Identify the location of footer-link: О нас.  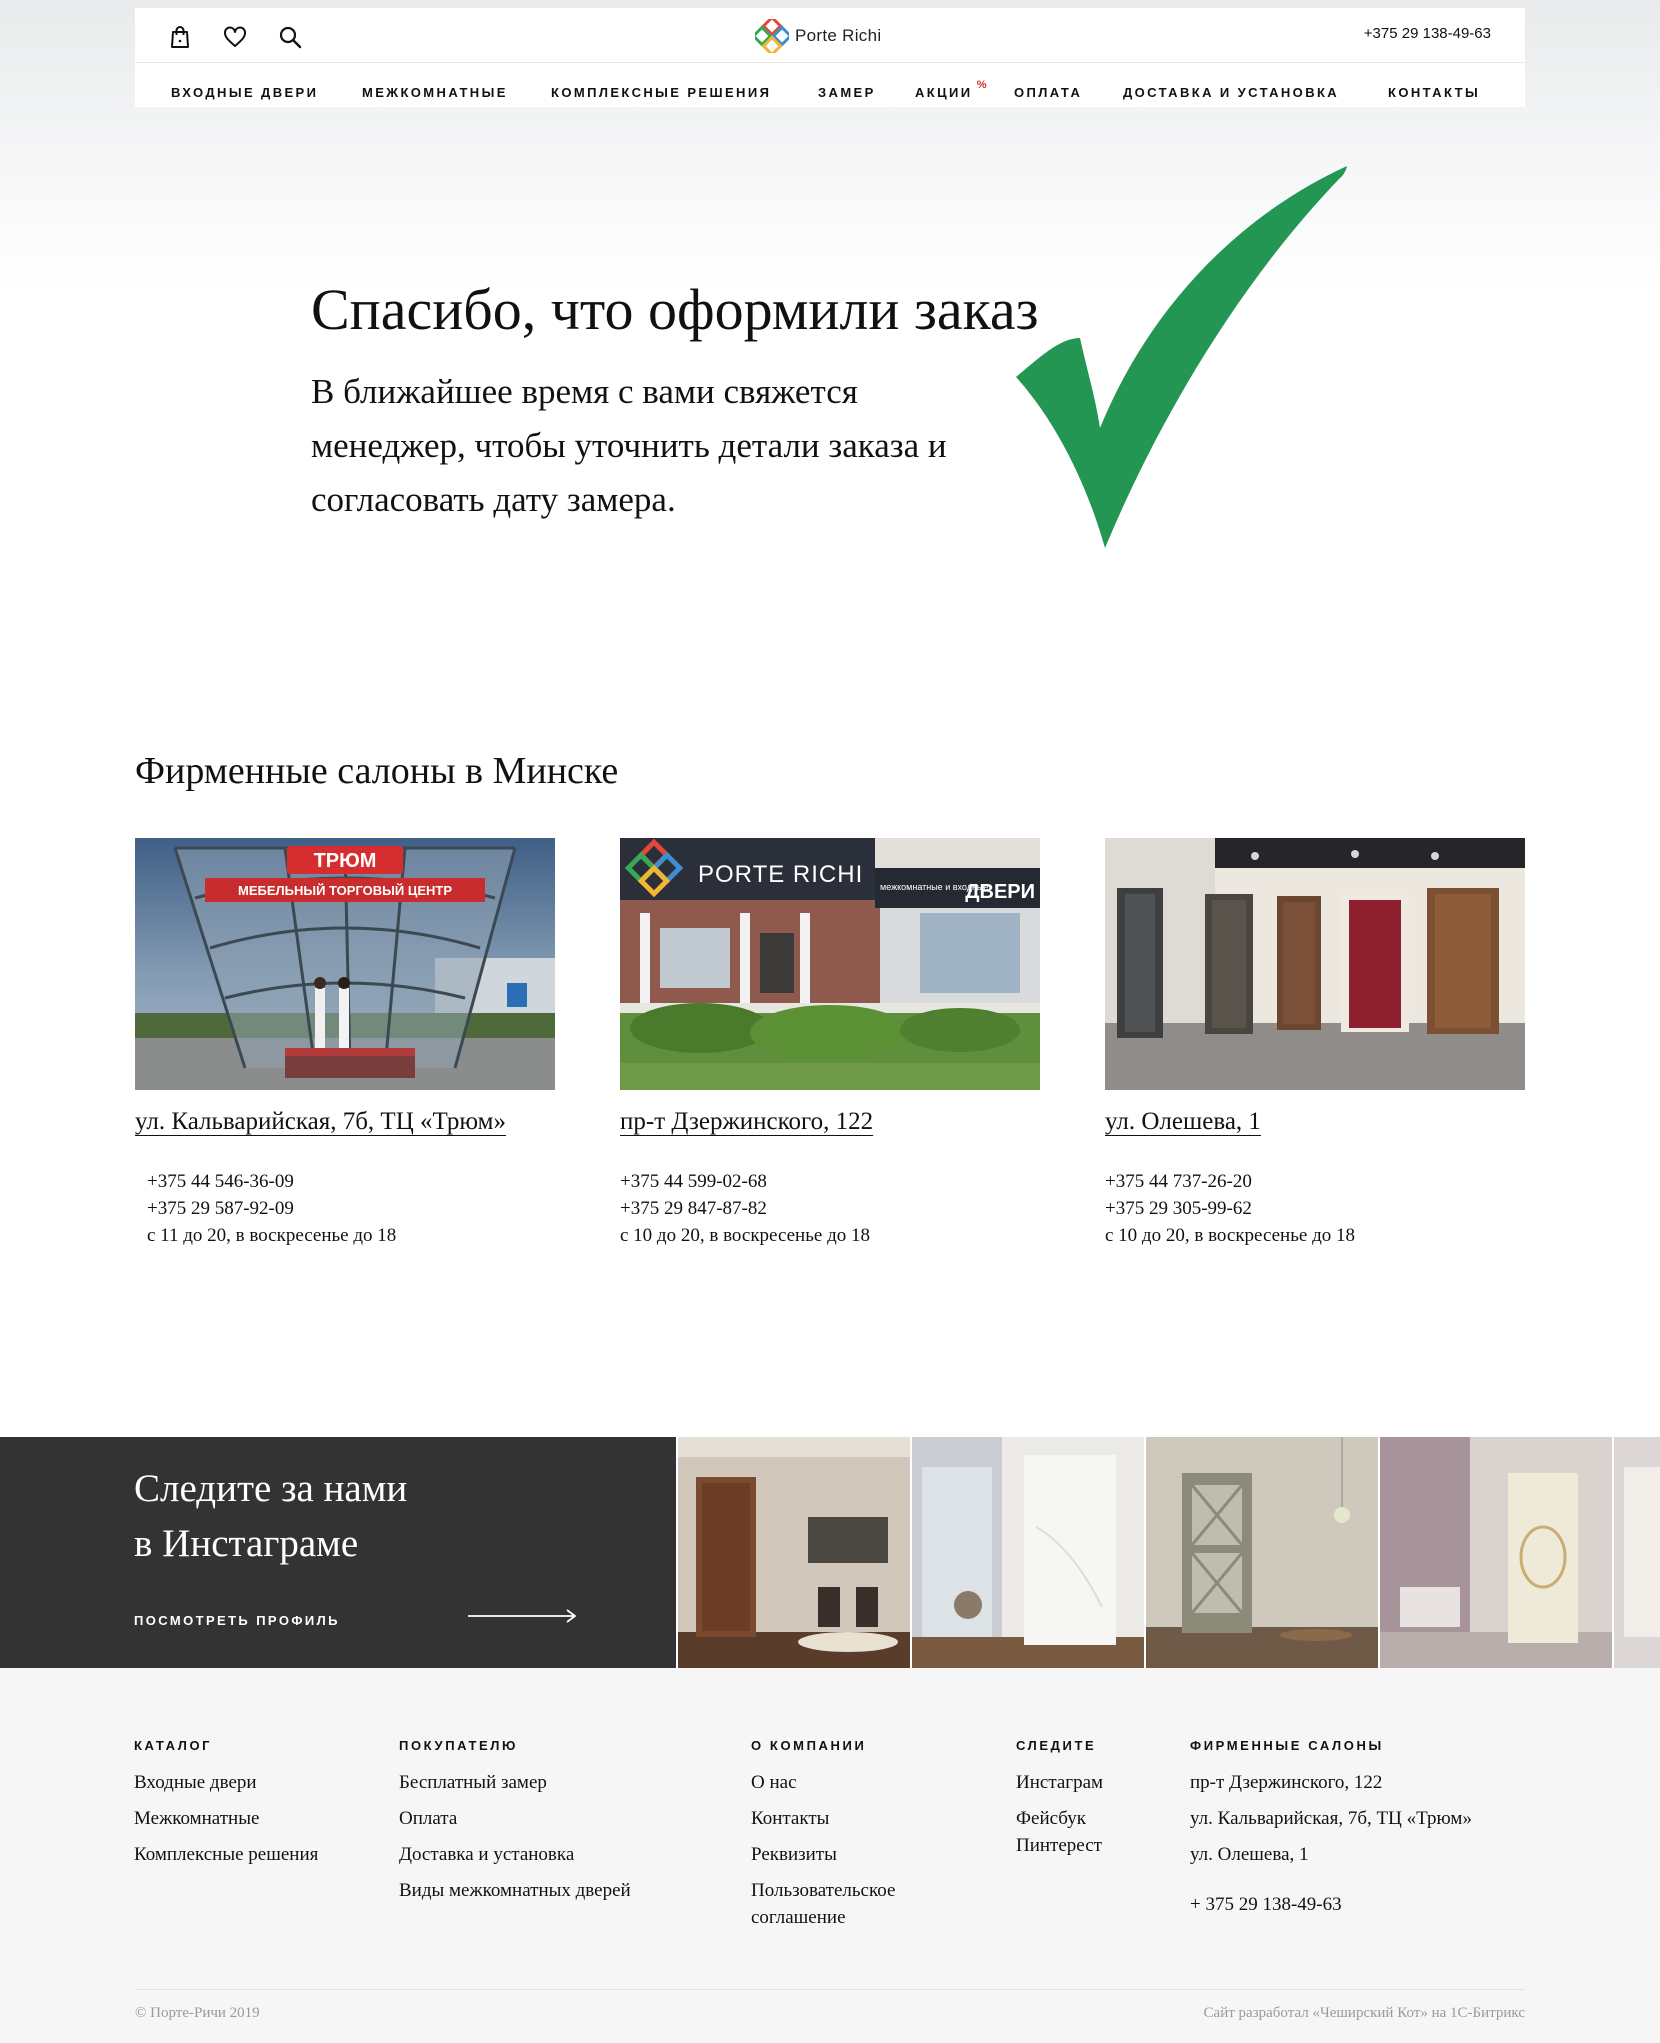
(846, 1782).